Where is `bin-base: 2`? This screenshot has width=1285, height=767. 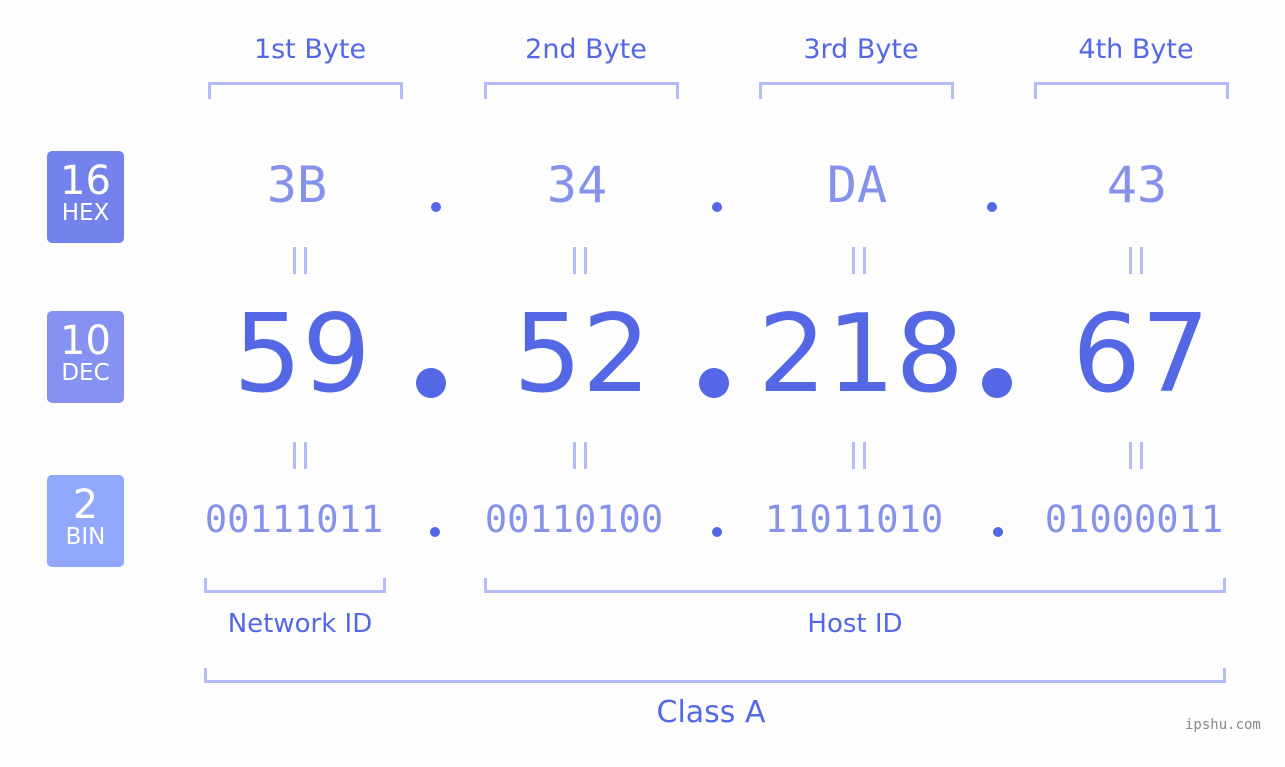
bin-base: 2 is located at coordinates (85, 505).